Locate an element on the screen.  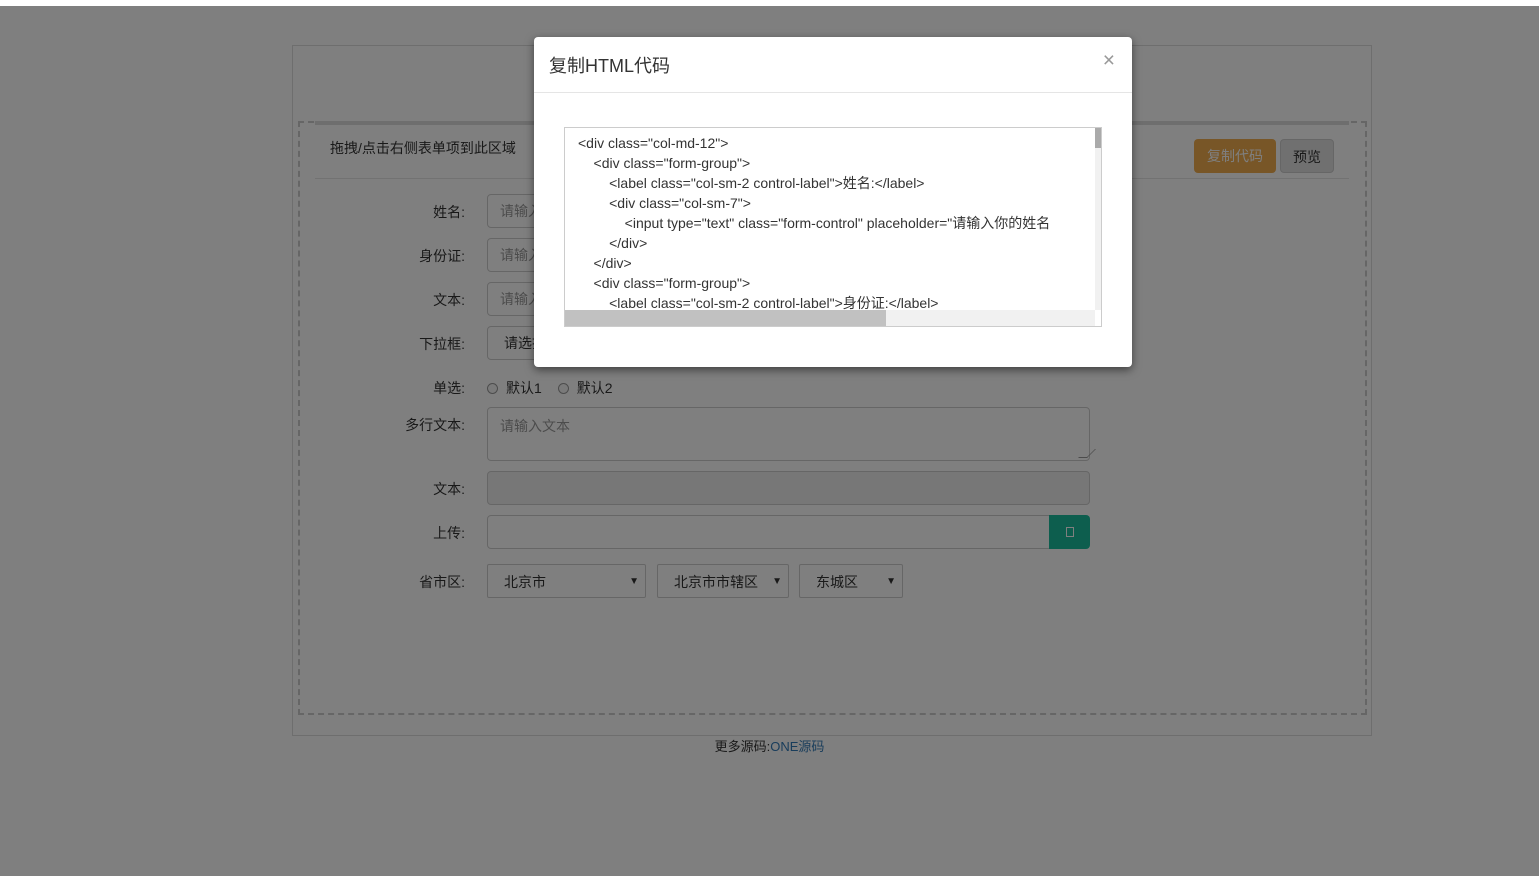
modal-header: 复制HTML代码 × is located at coordinates (833, 65).